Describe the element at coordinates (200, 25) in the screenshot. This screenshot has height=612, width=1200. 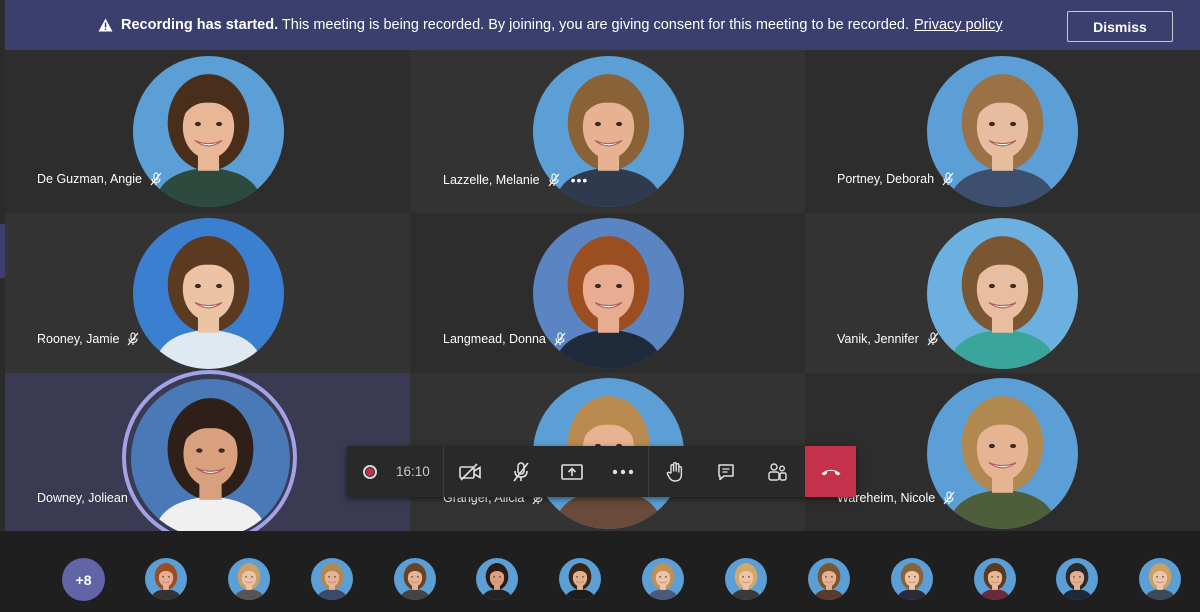
I see `banner-title: Recording has started.` at that location.